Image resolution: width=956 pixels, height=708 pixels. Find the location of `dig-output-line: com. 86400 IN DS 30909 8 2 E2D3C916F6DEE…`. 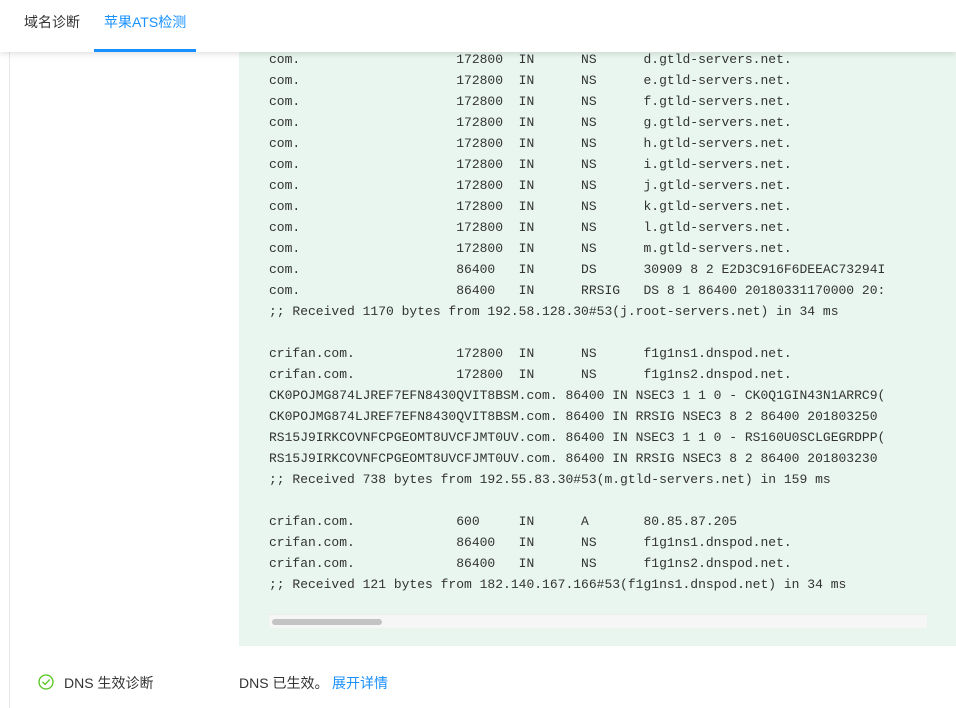

dig-output-line: com. 86400 IN DS 30909 8 2 E2D3C916F6DEE… is located at coordinates (577, 269).